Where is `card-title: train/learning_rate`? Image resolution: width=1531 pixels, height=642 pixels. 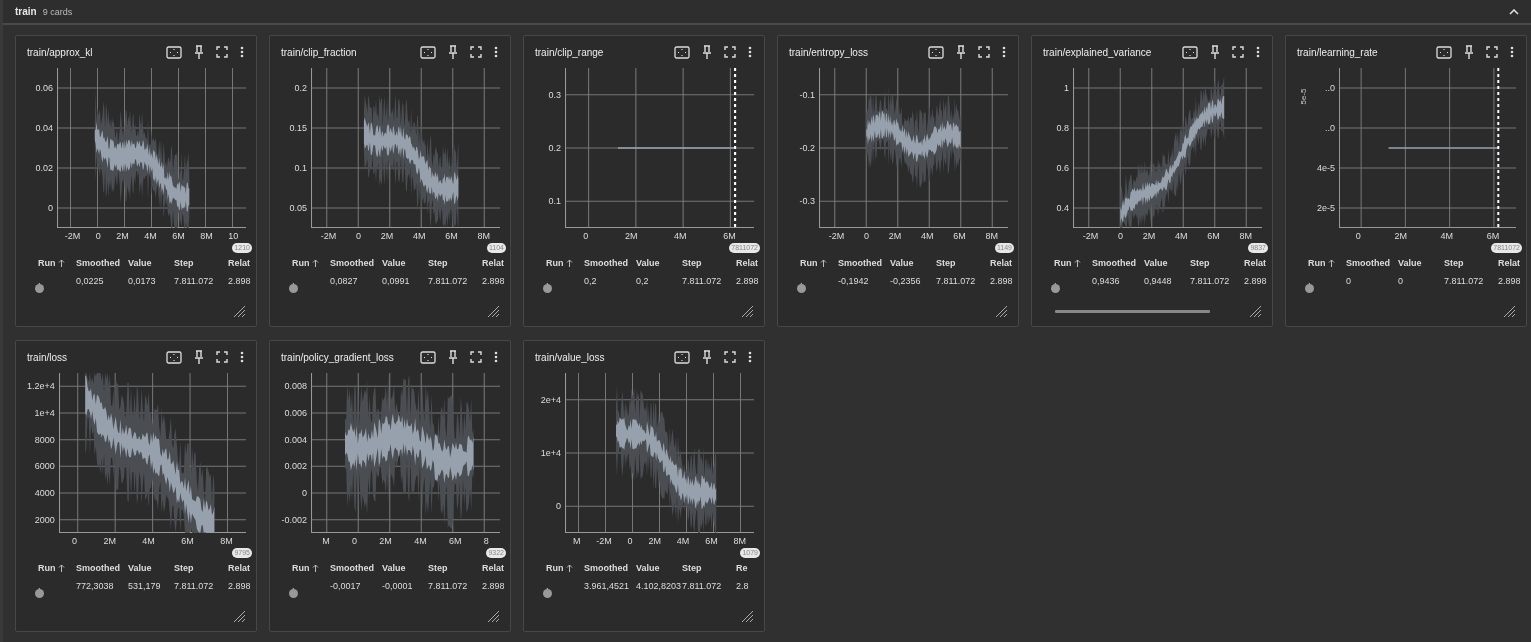 card-title: train/learning_rate is located at coordinates (1337, 52).